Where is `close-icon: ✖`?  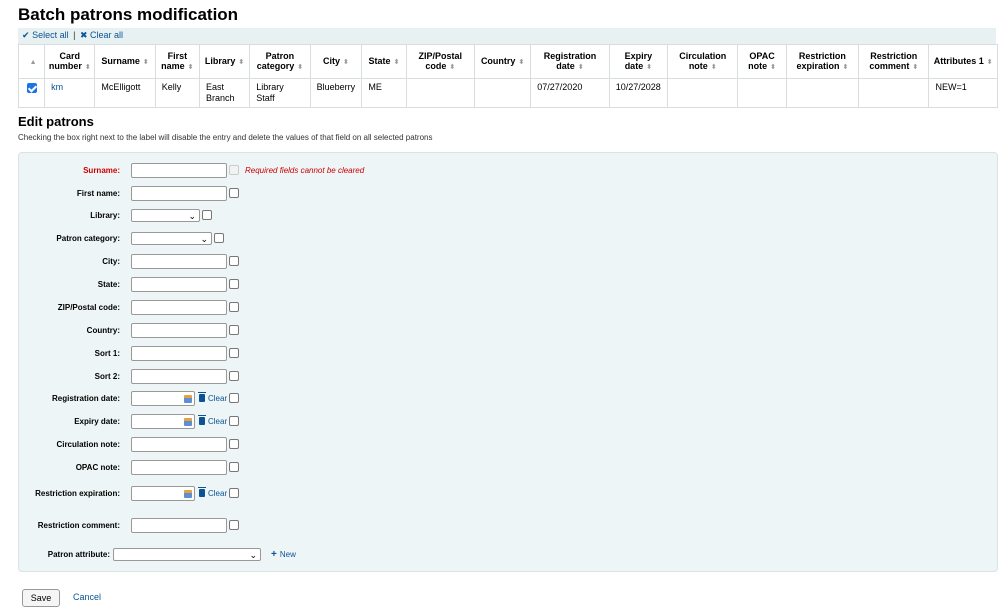 close-icon: ✖ is located at coordinates (83, 35).